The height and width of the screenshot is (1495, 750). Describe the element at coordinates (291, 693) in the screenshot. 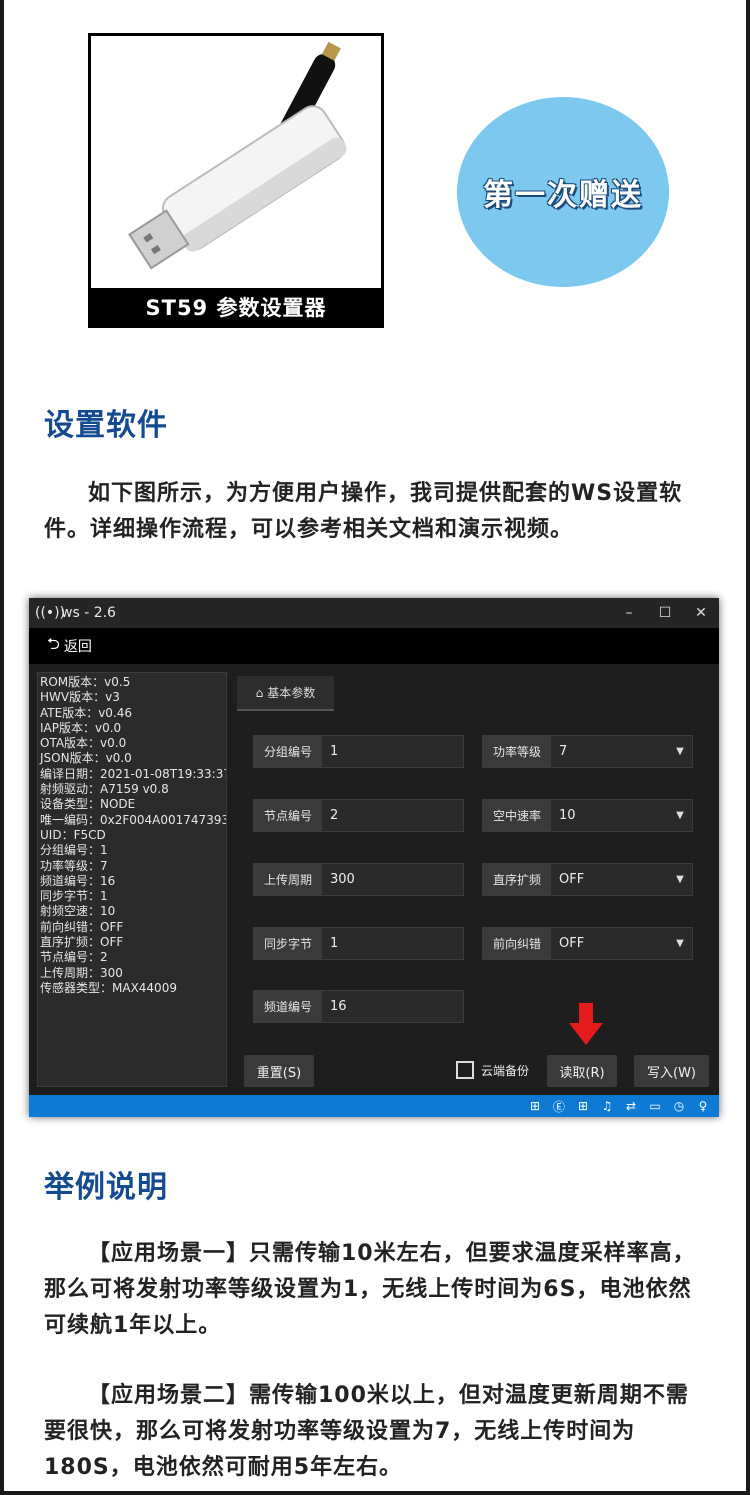

I see `tab-label: 基本参数` at that location.